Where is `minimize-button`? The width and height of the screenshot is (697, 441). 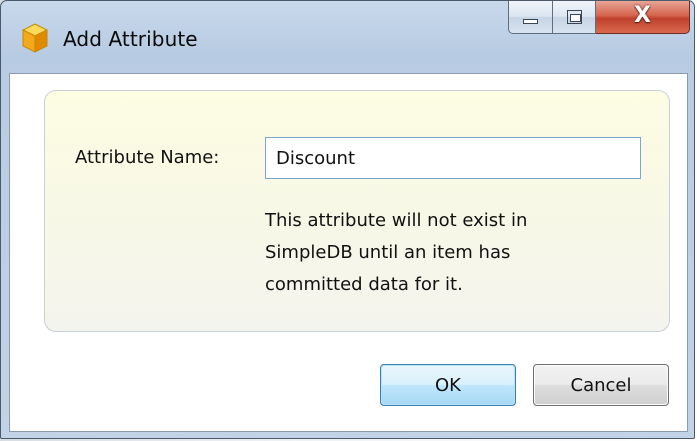
minimize-button is located at coordinates (530, 17).